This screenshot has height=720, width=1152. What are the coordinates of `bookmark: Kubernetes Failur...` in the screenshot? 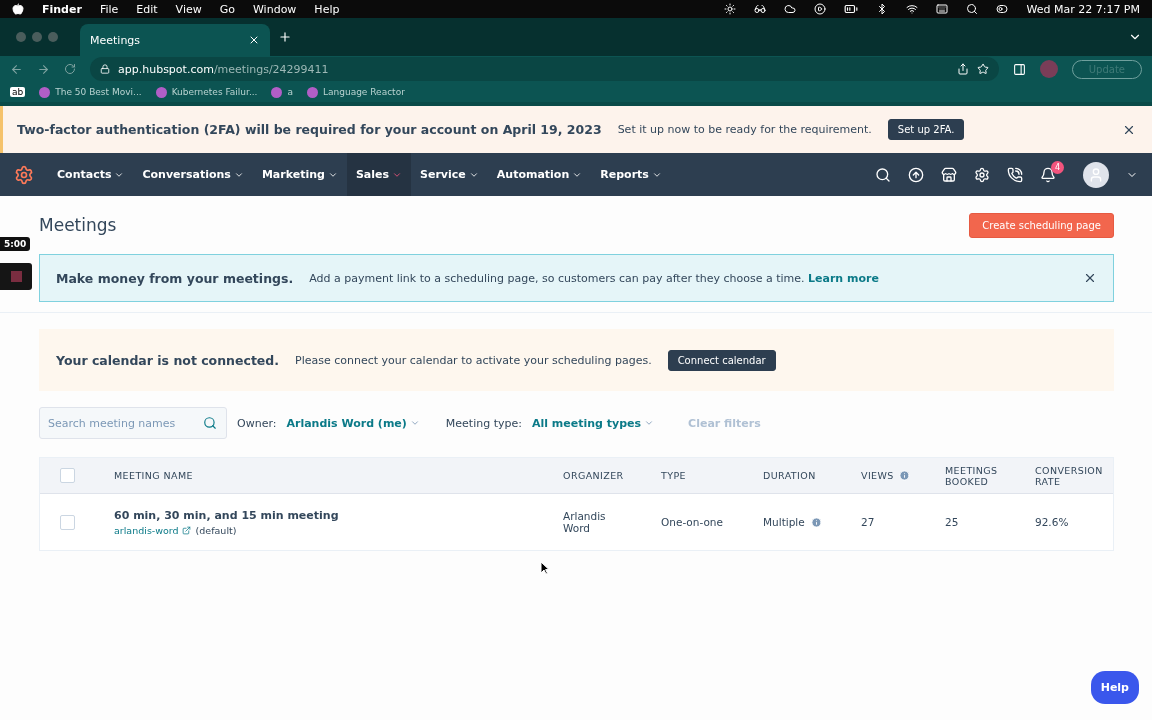 It's located at (214, 92).